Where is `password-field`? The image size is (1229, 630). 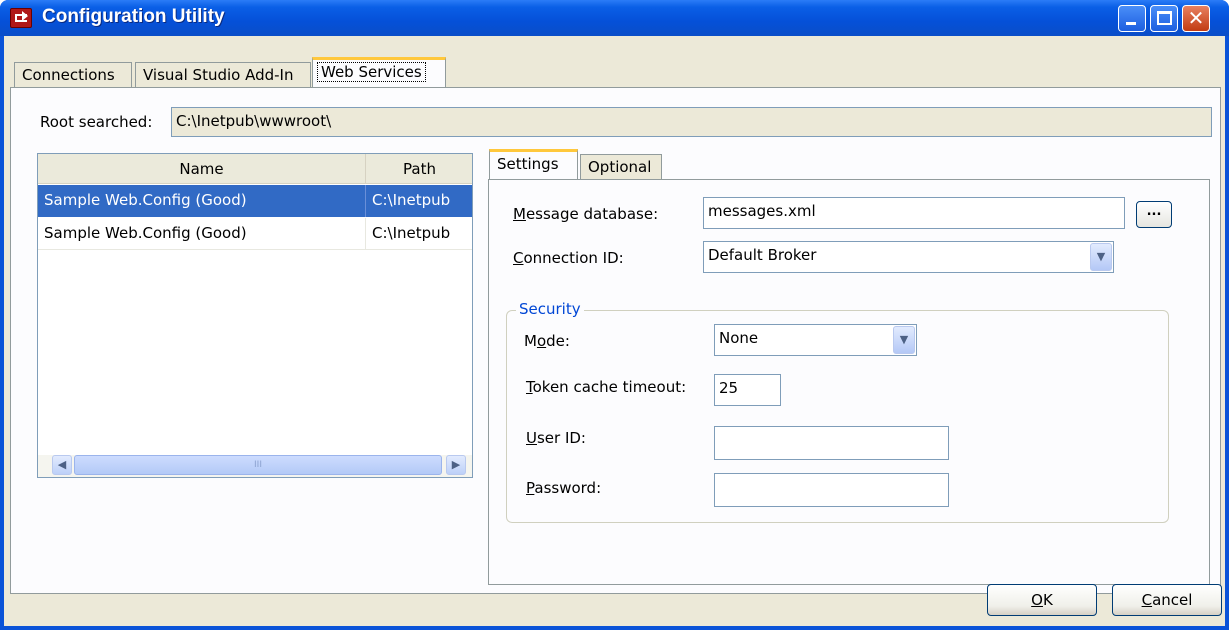
password-field is located at coordinates (831, 490).